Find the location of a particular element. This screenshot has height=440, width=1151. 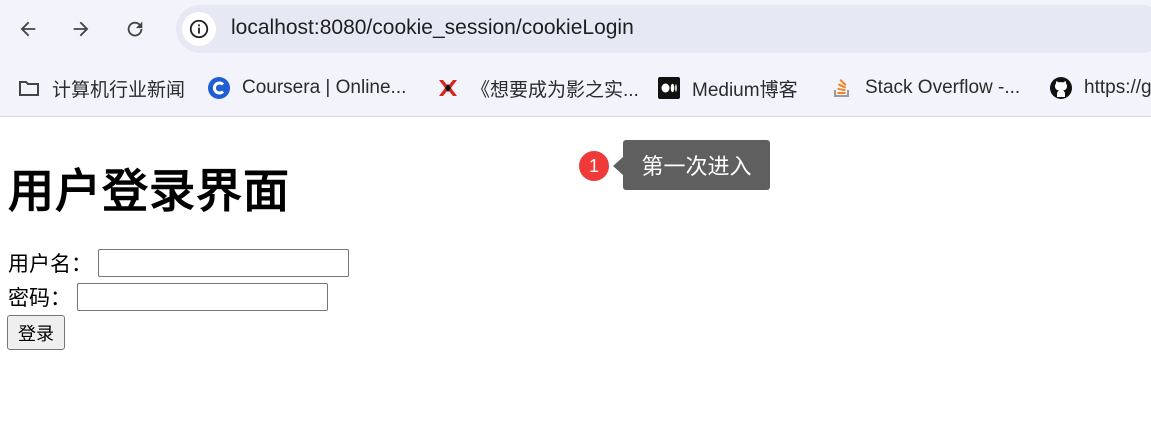

reload-button is located at coordinates (135, 29).